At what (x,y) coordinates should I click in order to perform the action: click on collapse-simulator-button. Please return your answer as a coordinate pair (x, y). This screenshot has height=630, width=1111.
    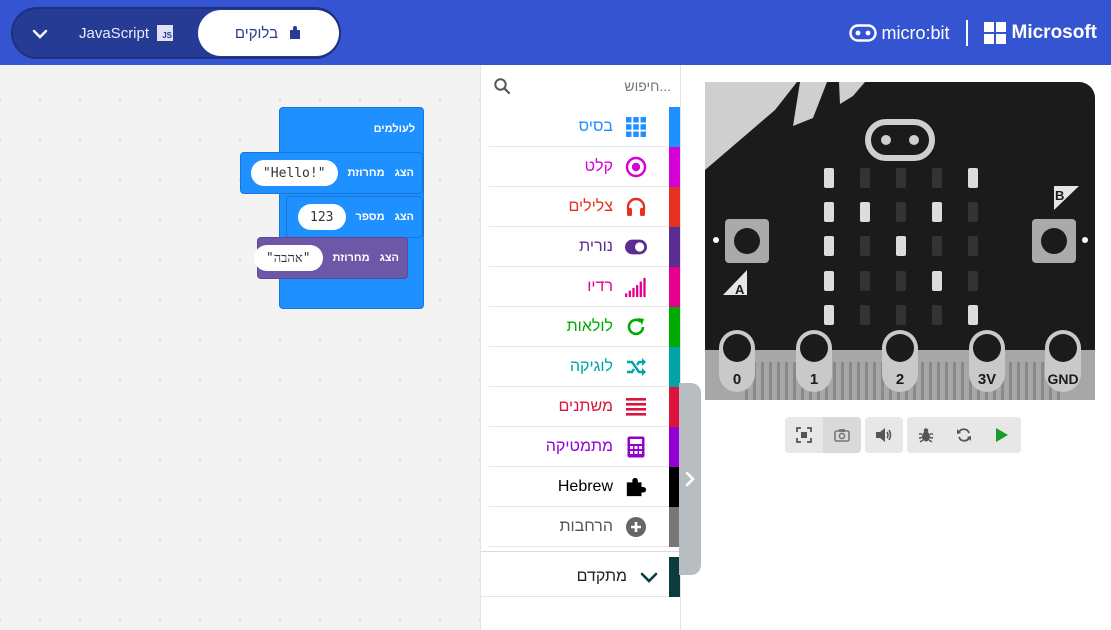
    Looking at the image, I should click on (690, 479).